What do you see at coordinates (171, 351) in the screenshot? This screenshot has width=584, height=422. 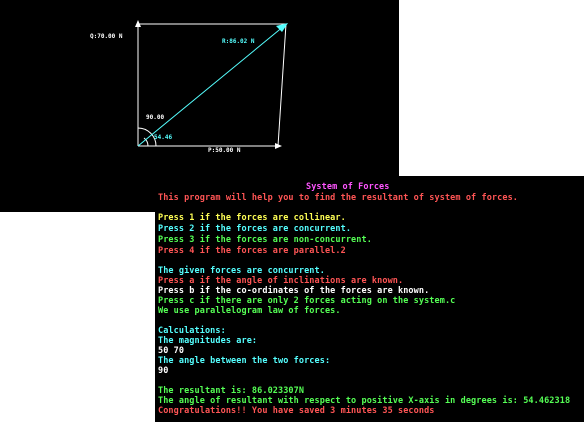 I see `magnitudes-value: 50 70` at bounding box center [171, 351].